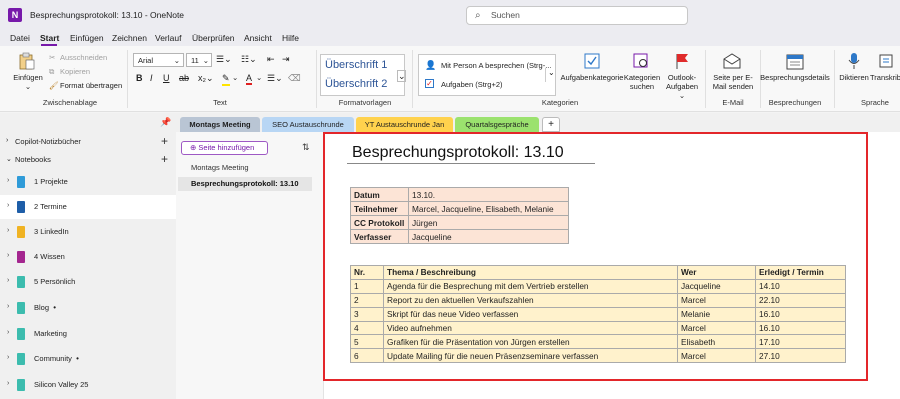 The width and height of the screenshot is (900, 399). Describe the element at coordinates (885, 77) in the screenshot. I see `transcribe-button: Transkrib` at that location.